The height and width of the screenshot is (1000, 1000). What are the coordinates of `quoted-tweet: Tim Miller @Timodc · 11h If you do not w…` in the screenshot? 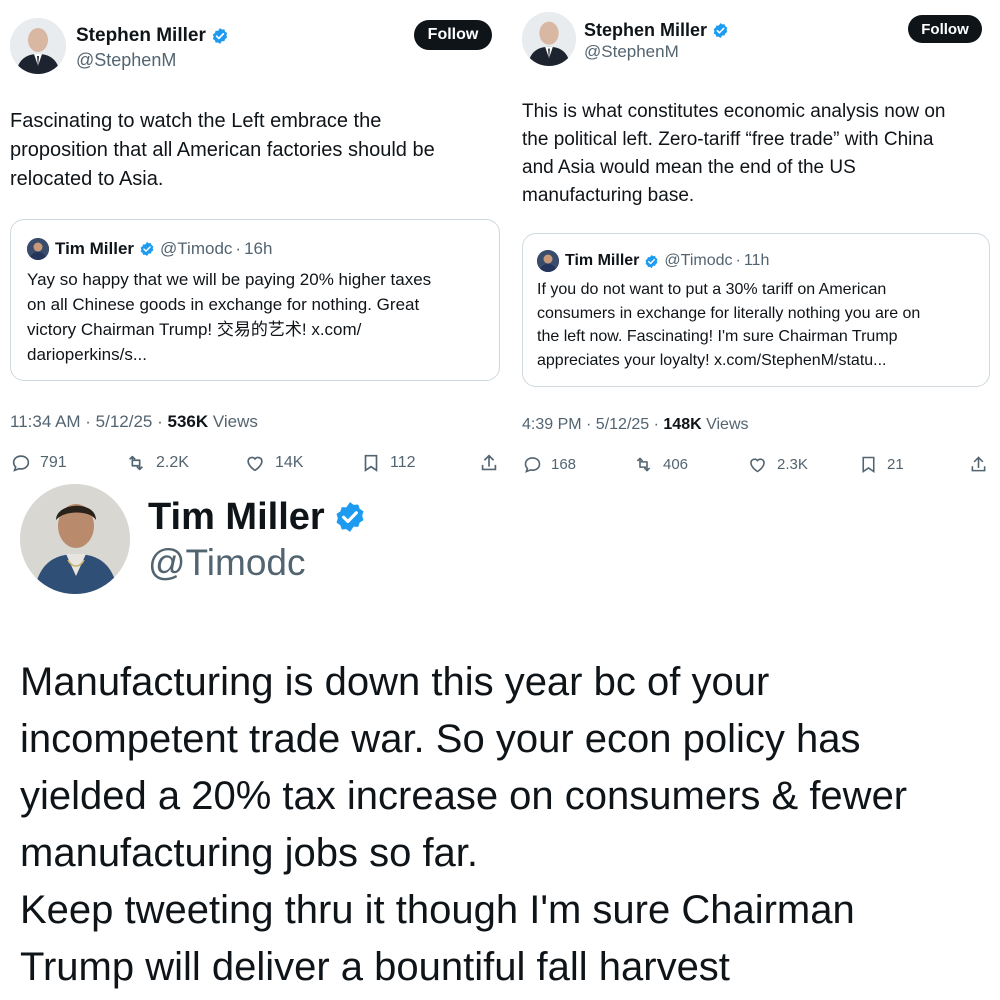 It's located at (756, 310).